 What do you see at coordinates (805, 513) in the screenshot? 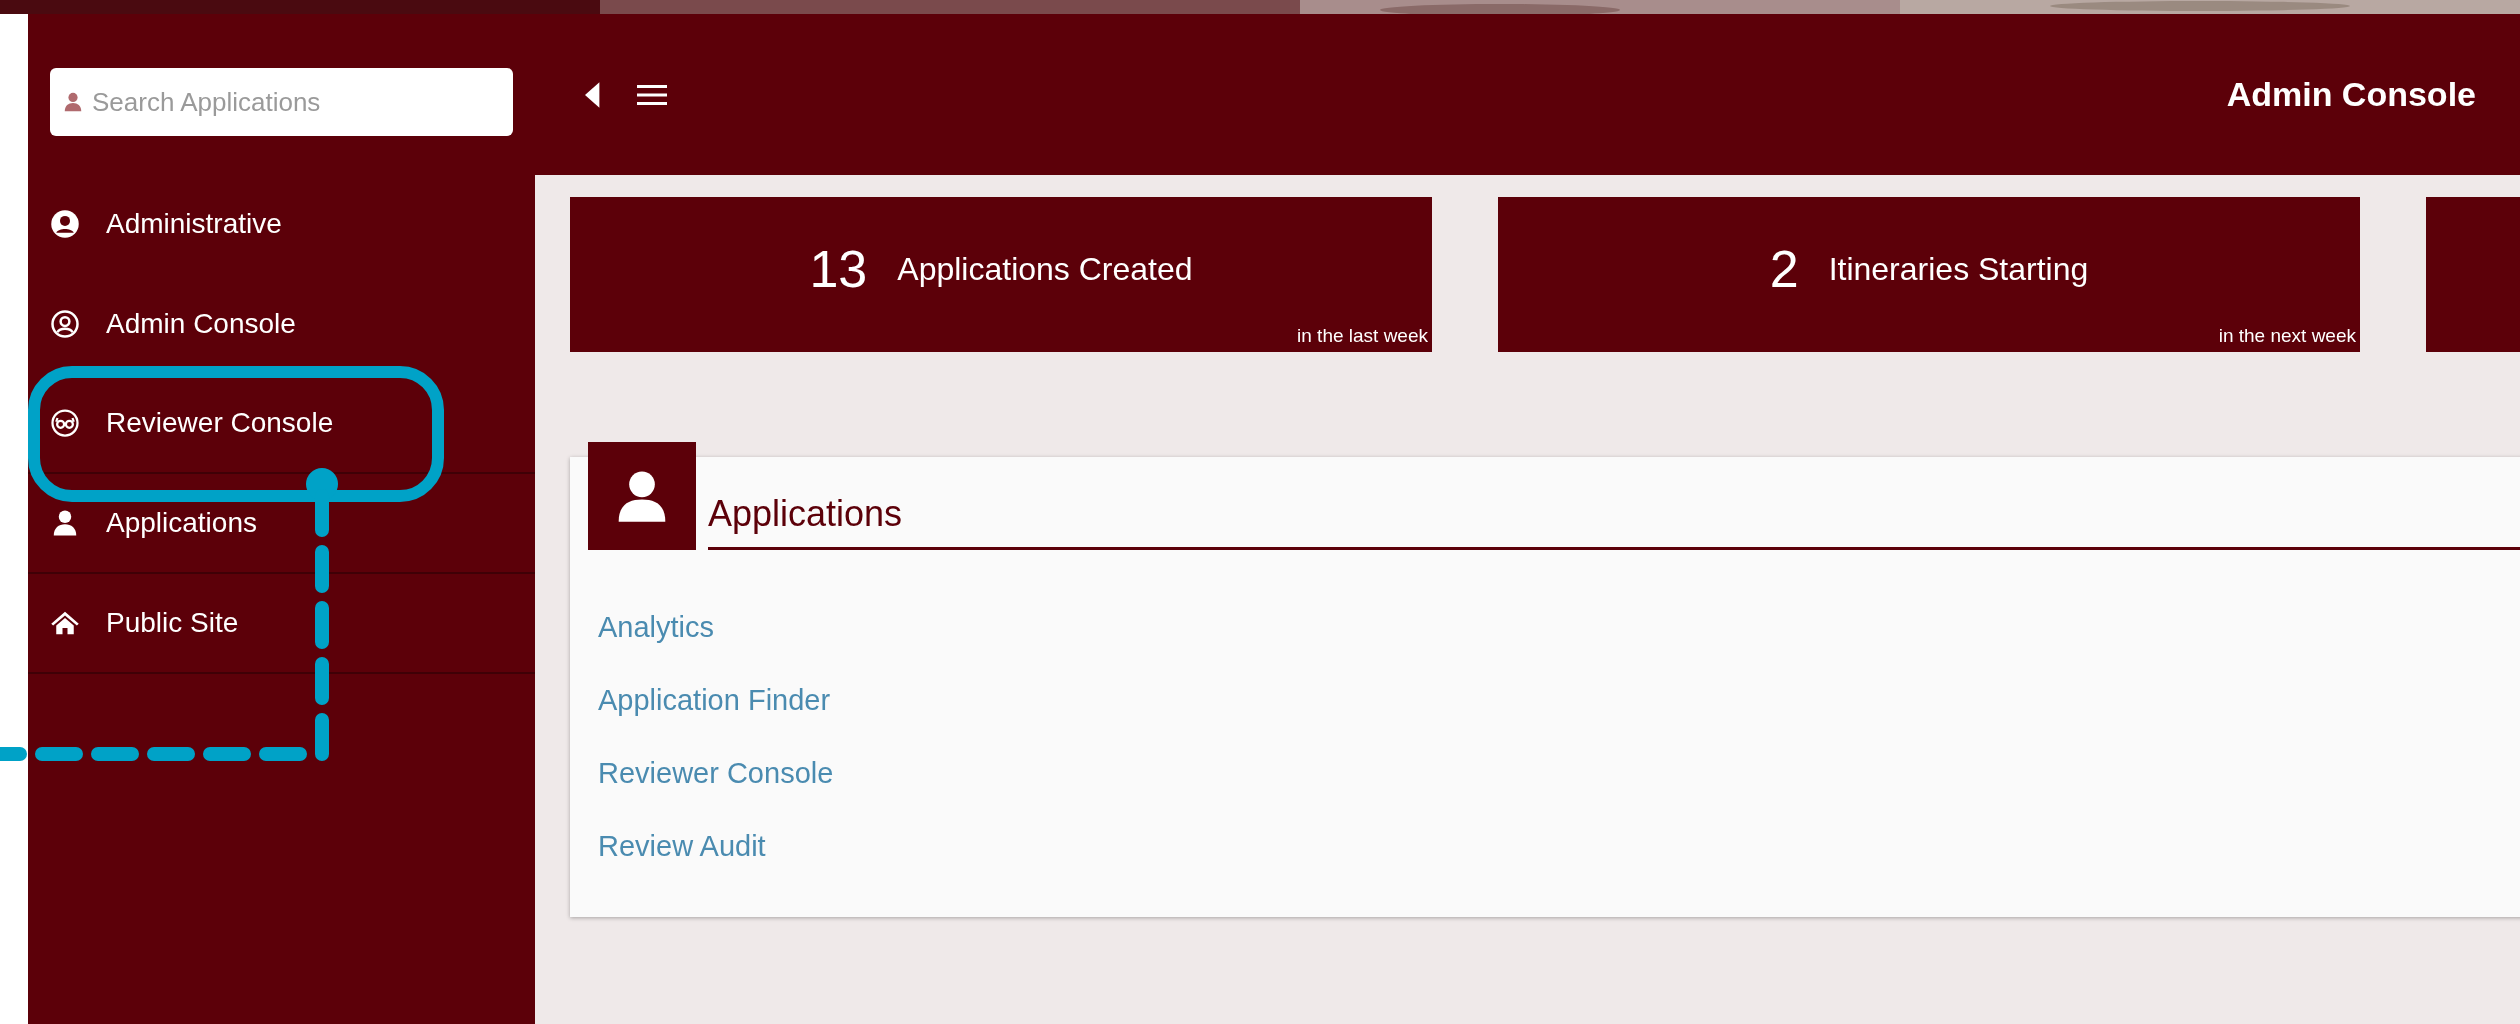
I see `panel-title: Applications` at bounding box center [805, 513].